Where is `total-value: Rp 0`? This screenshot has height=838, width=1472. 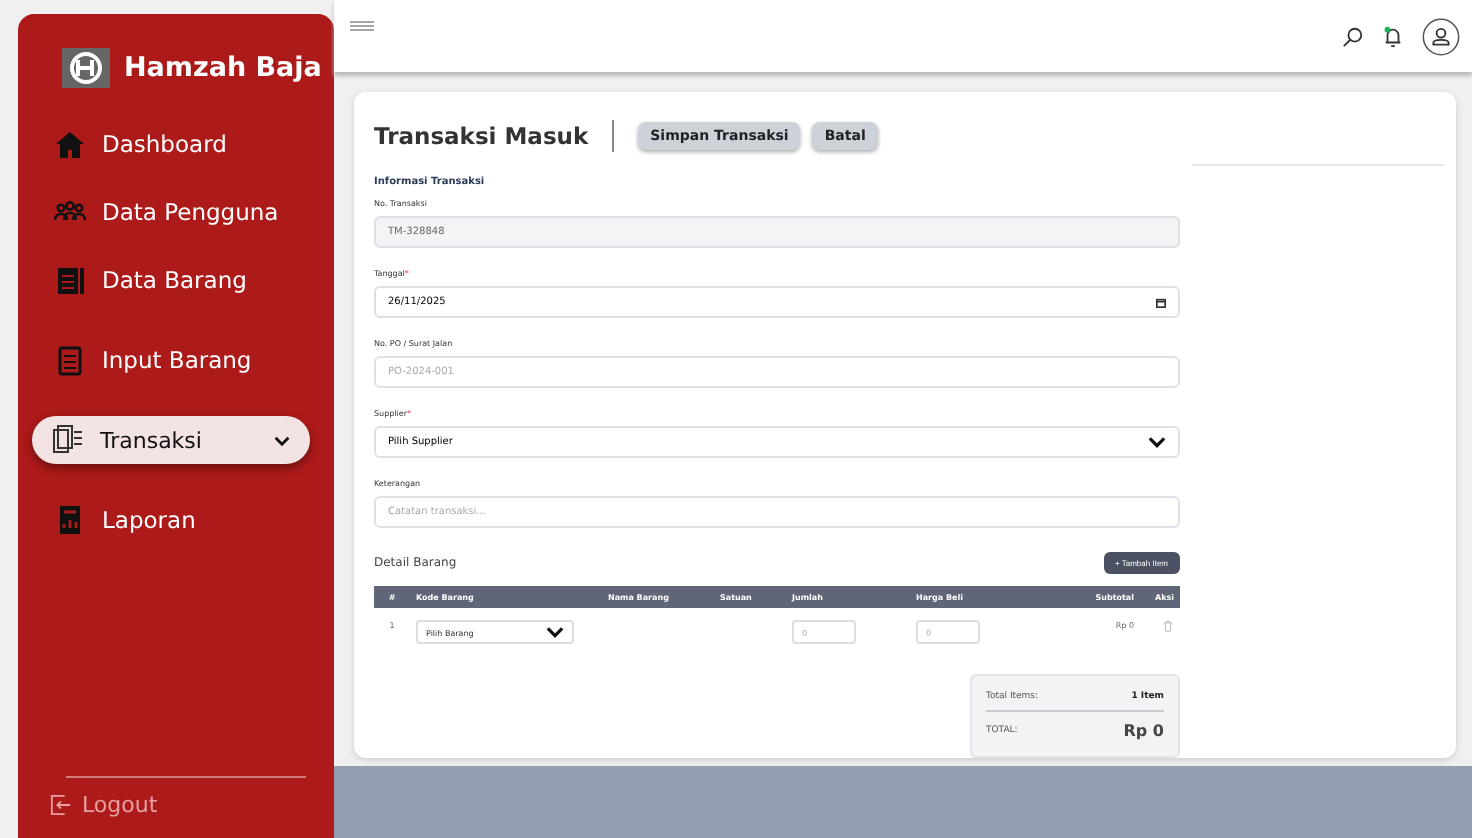
total-value: Rp 0 is located at coordinates (1143, 731).